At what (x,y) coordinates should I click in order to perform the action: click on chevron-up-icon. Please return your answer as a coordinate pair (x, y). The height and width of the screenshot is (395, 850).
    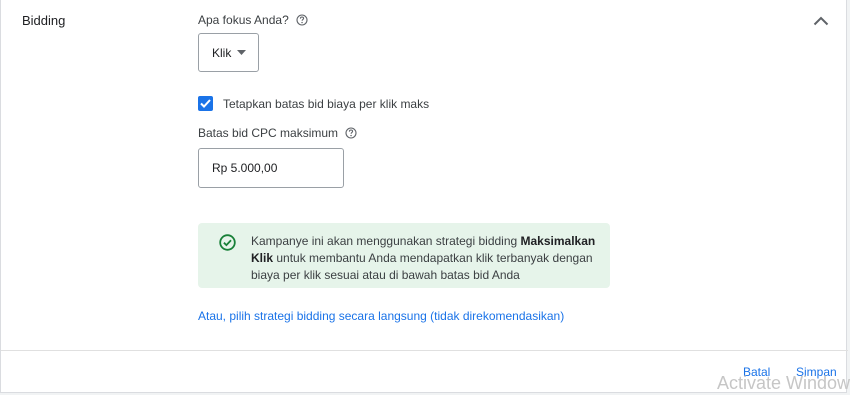
    Looking at the image, I should click on (821, 22).